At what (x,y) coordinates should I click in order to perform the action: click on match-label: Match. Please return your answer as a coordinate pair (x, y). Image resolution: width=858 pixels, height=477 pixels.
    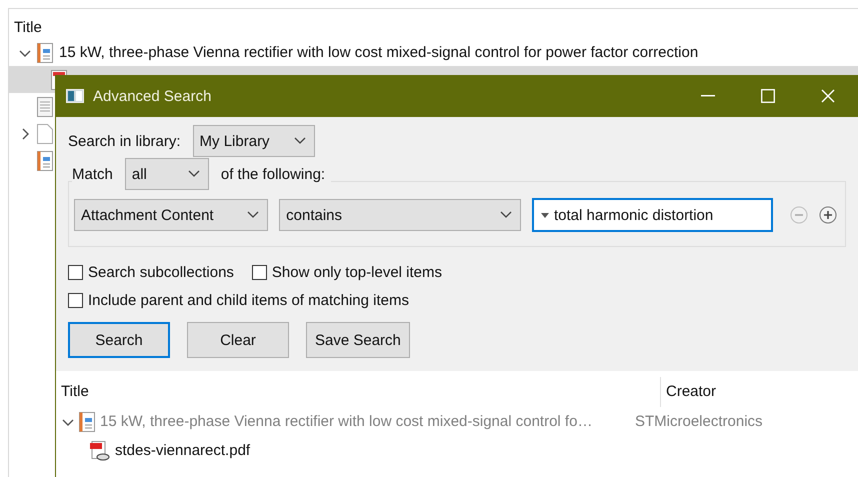
    Looking at the image, I should click on (92, 174).